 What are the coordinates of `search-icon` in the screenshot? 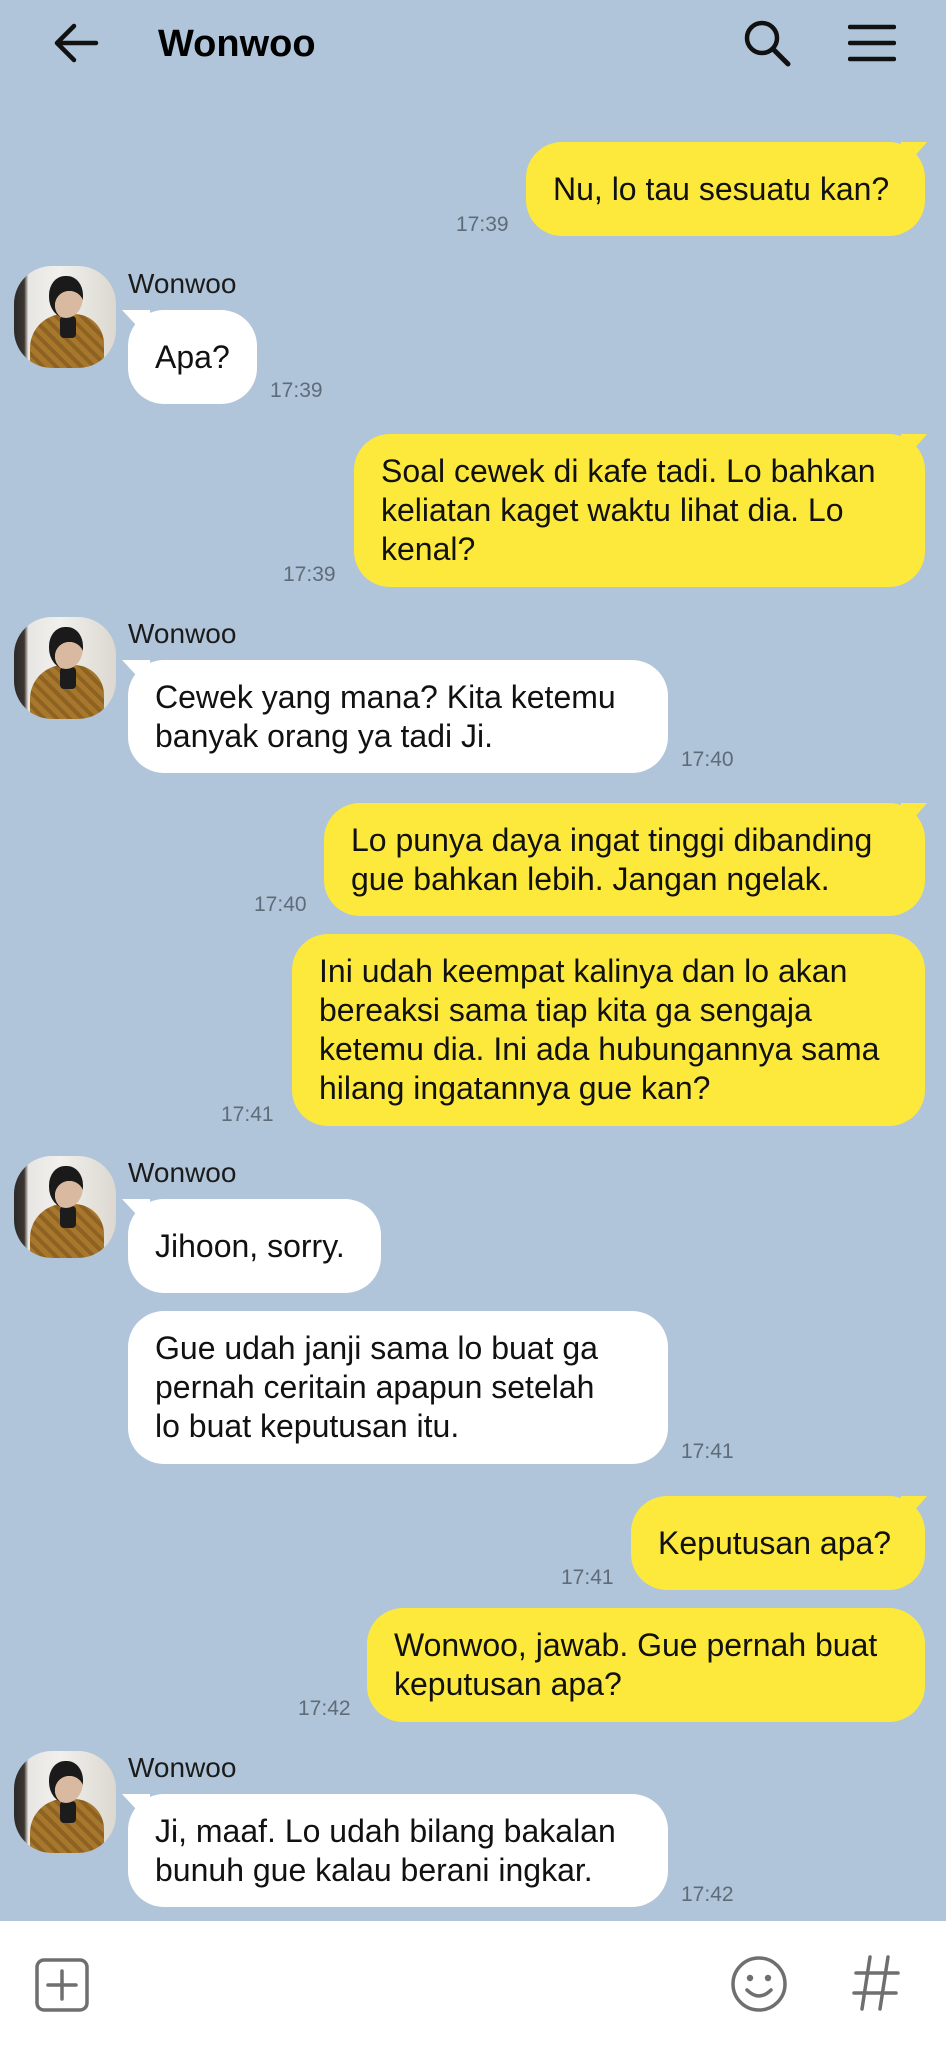 It's located at (767, 43).